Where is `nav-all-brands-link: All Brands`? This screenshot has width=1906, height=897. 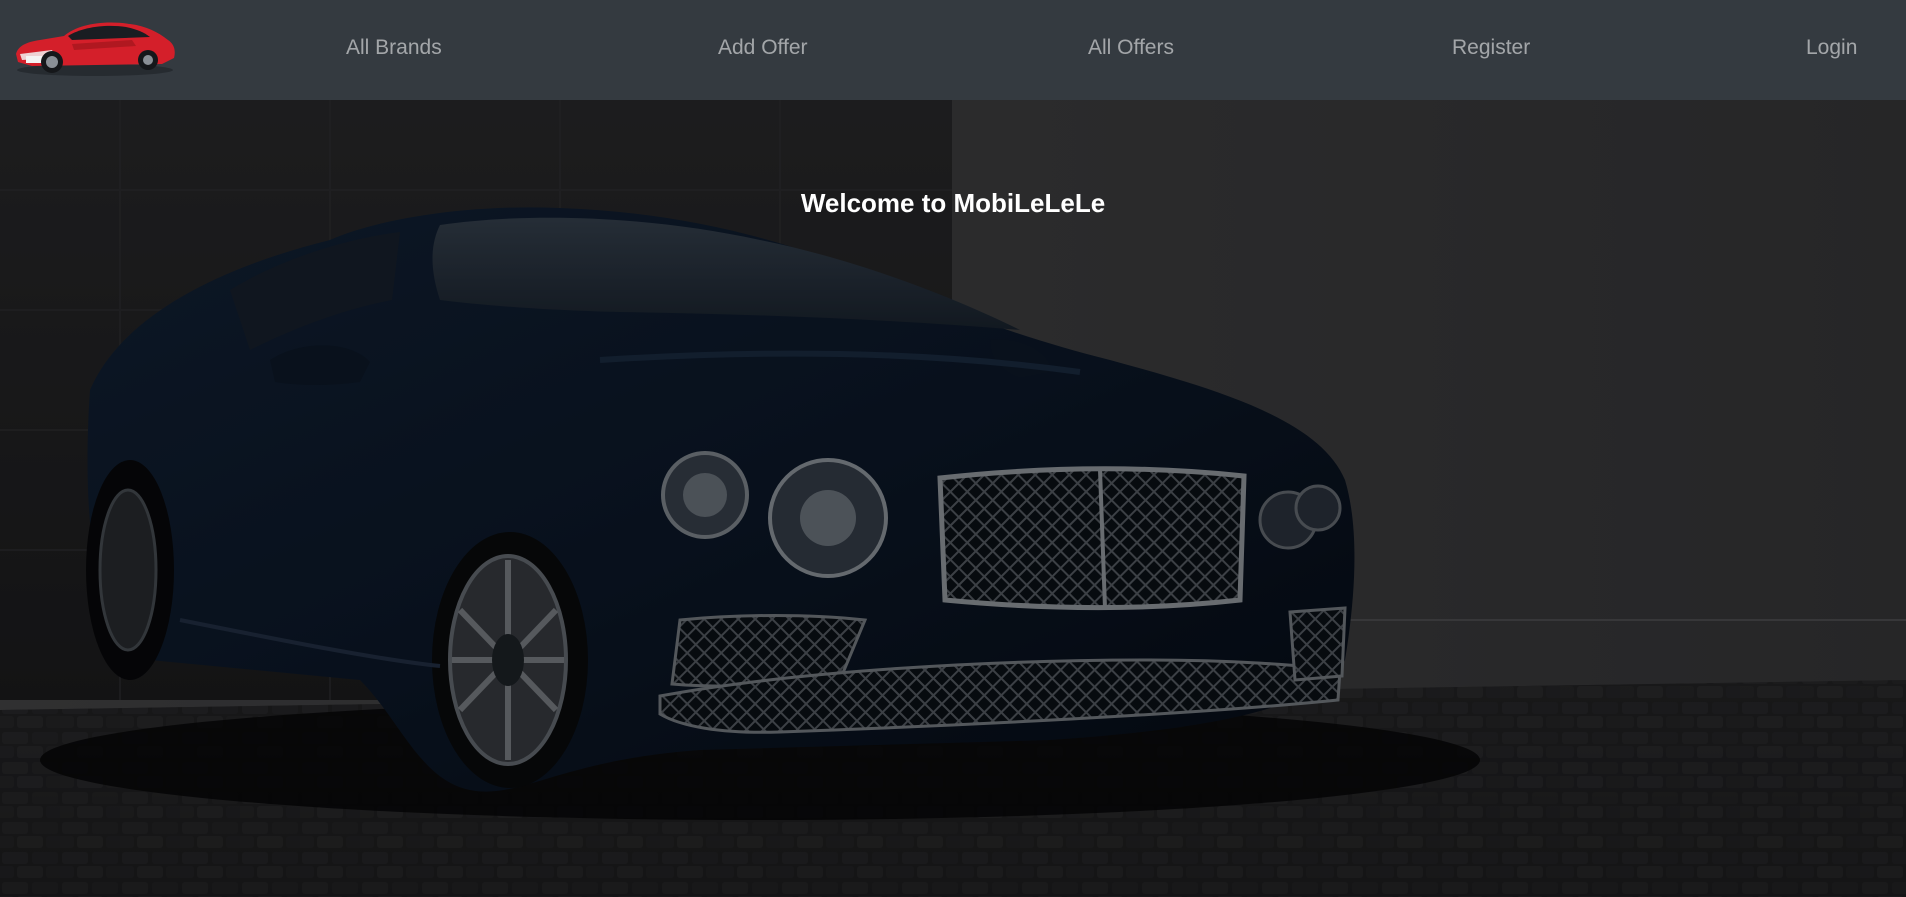
nav-all-brands-link: All Brands is located at coordinates (394, 48).